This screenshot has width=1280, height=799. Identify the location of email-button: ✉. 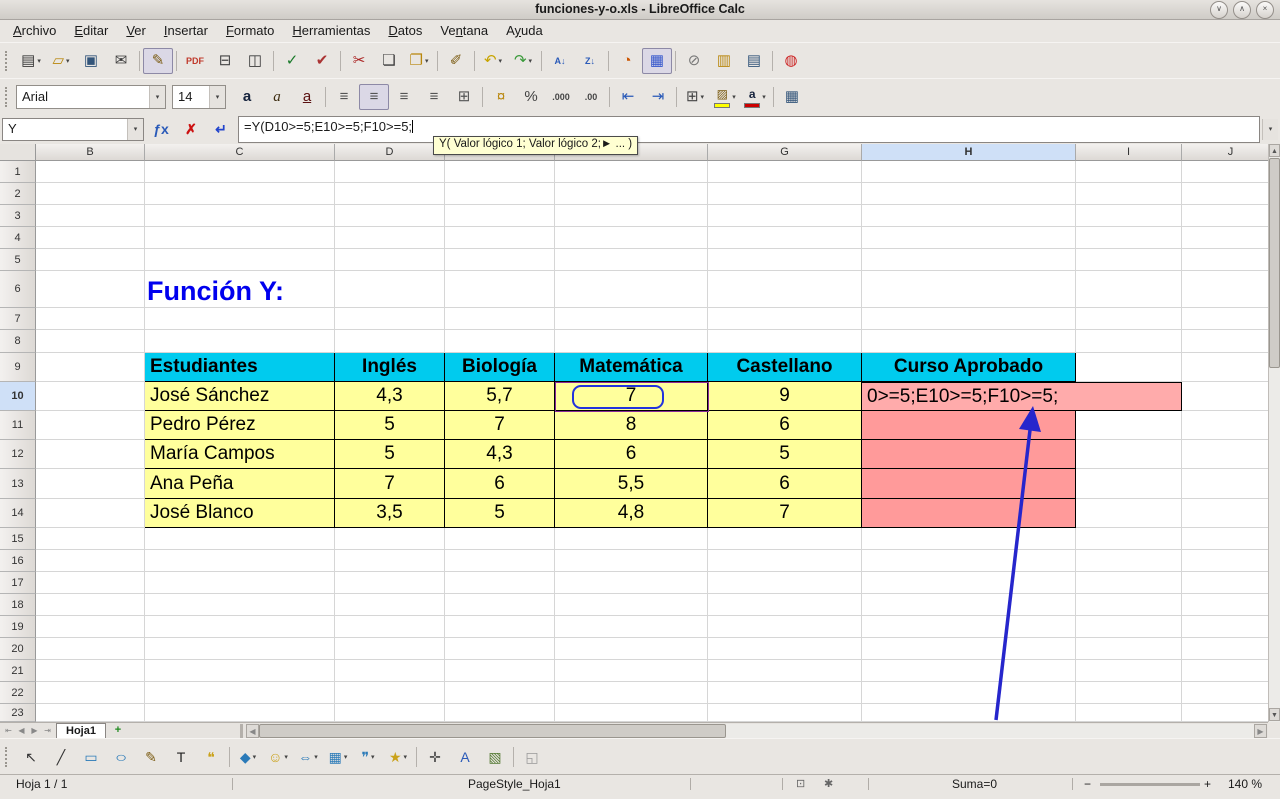
(121, 61).